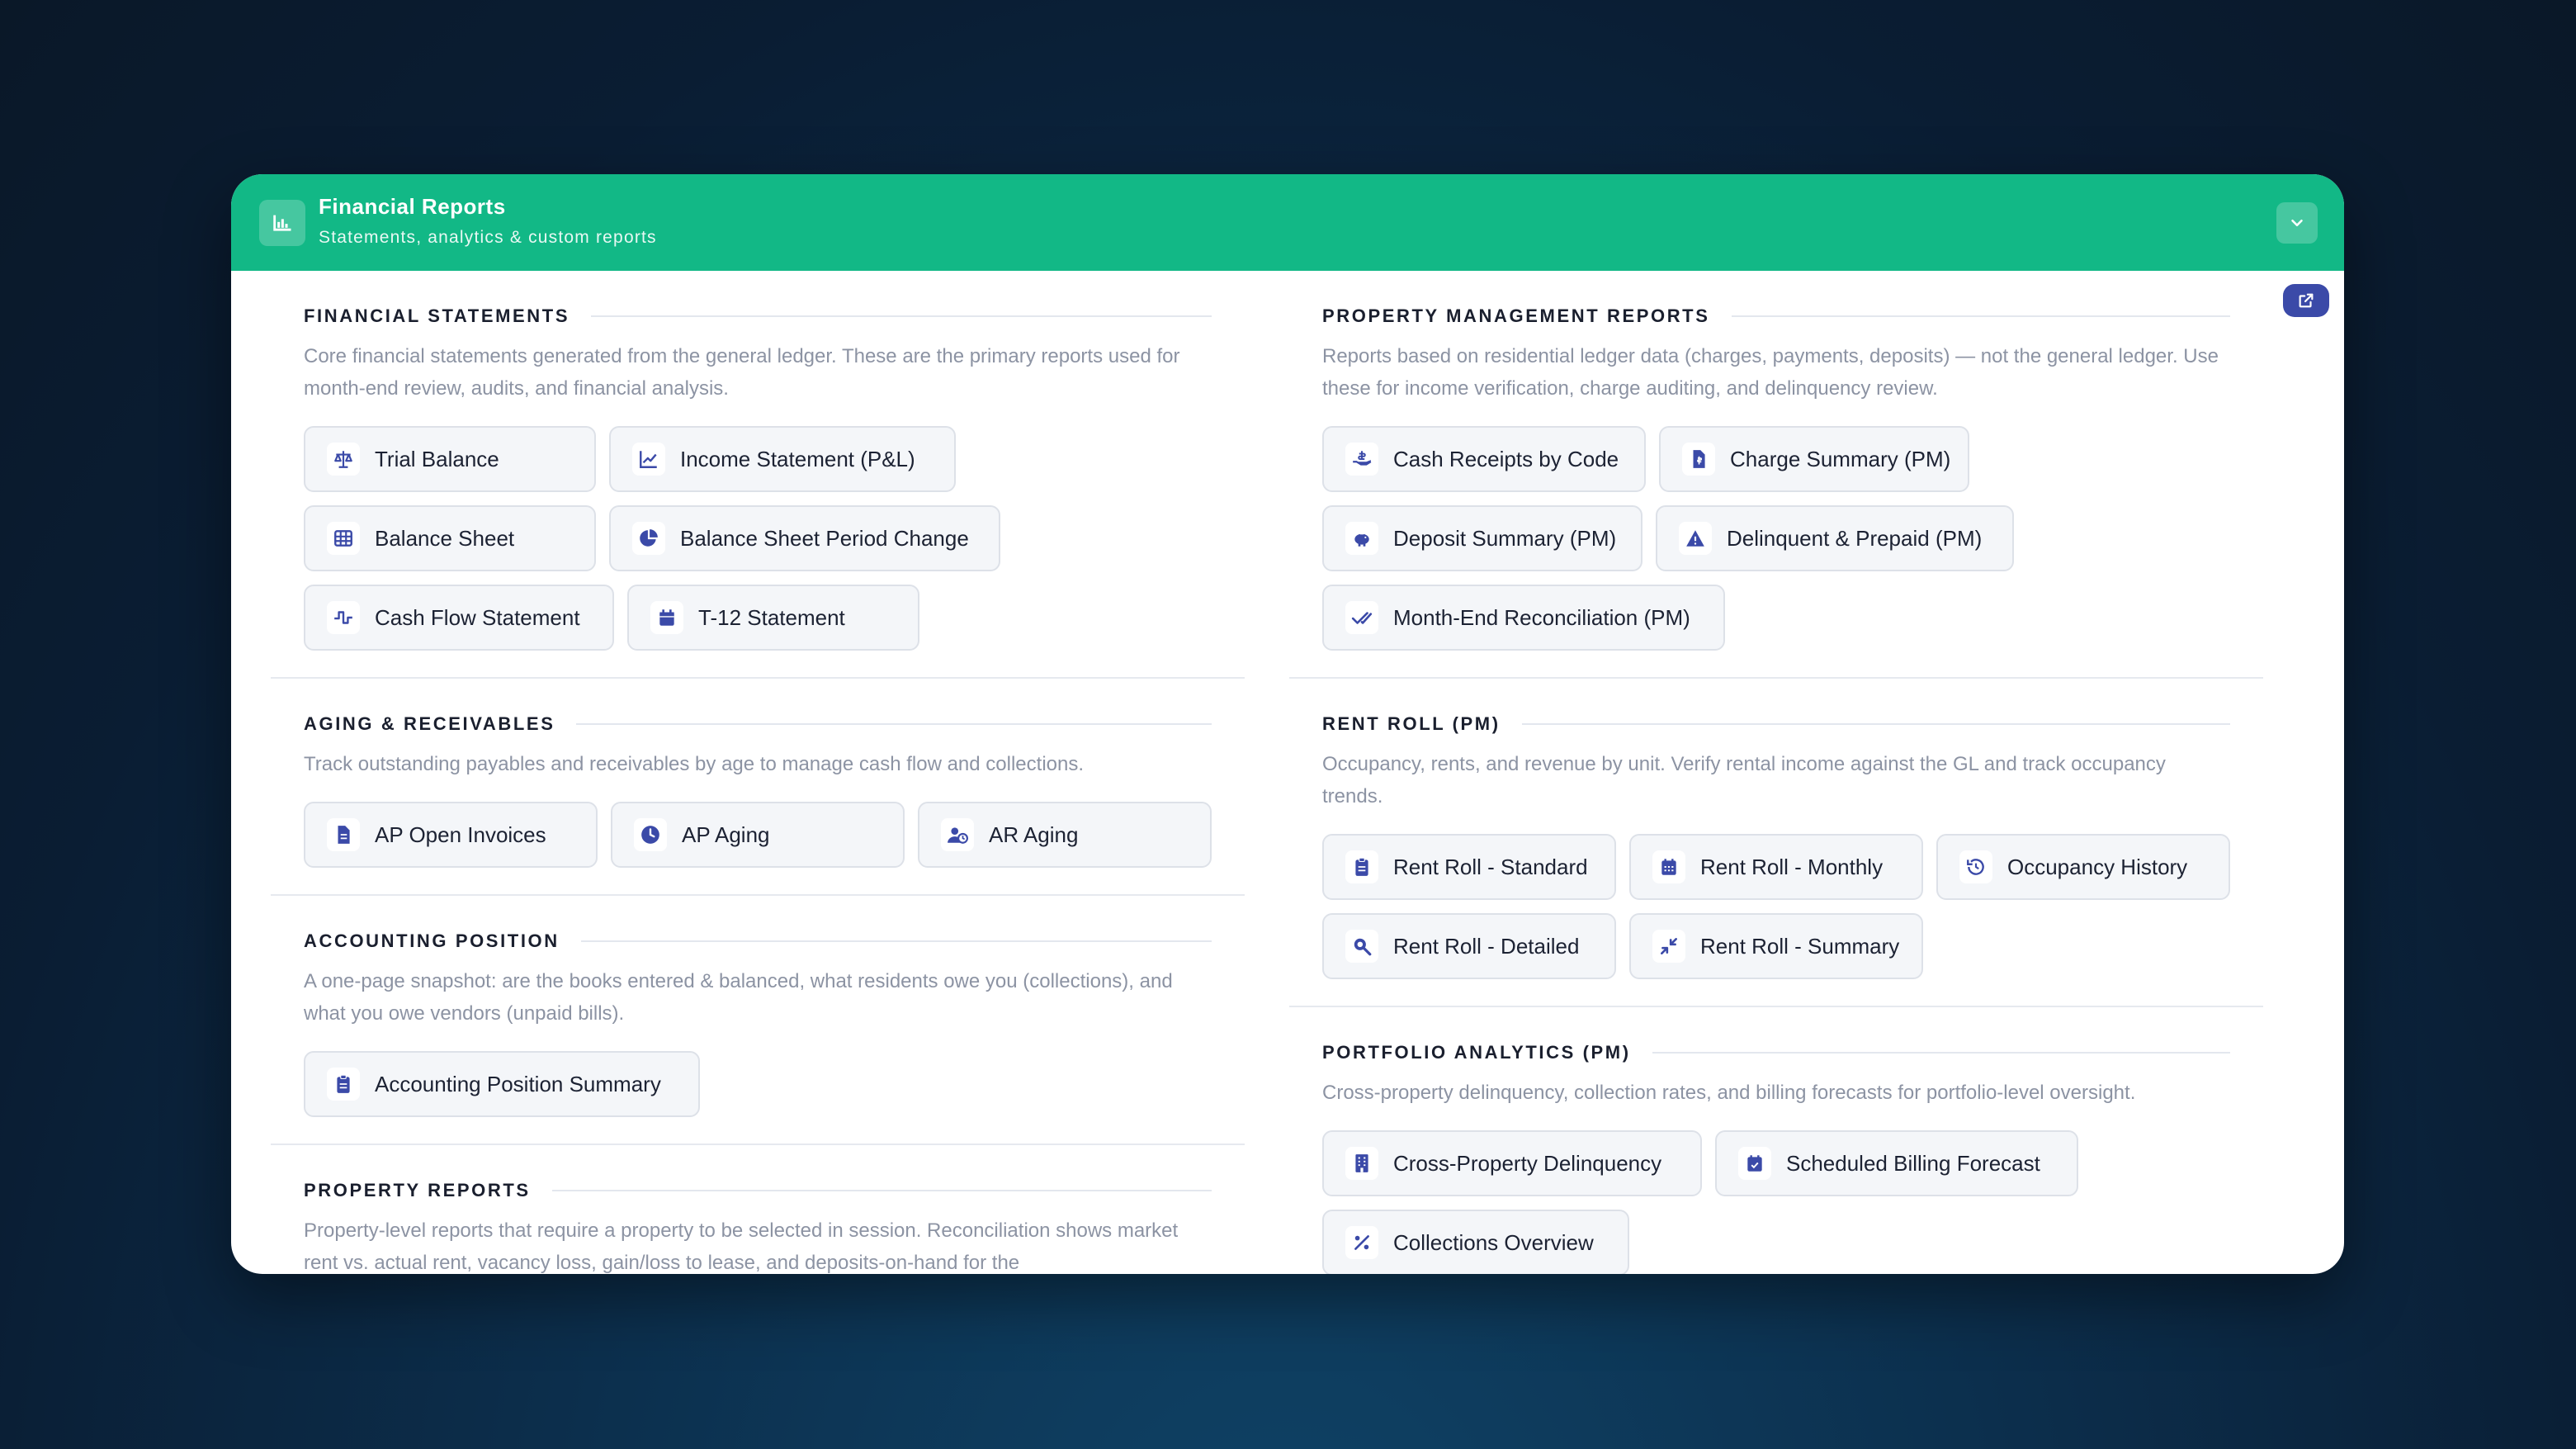 Image resolution: width=2576 pixels, height=1449 pixels. I want to click on rent-roll-standard-button: Rent Roll - Standard, so click(1469, 867).